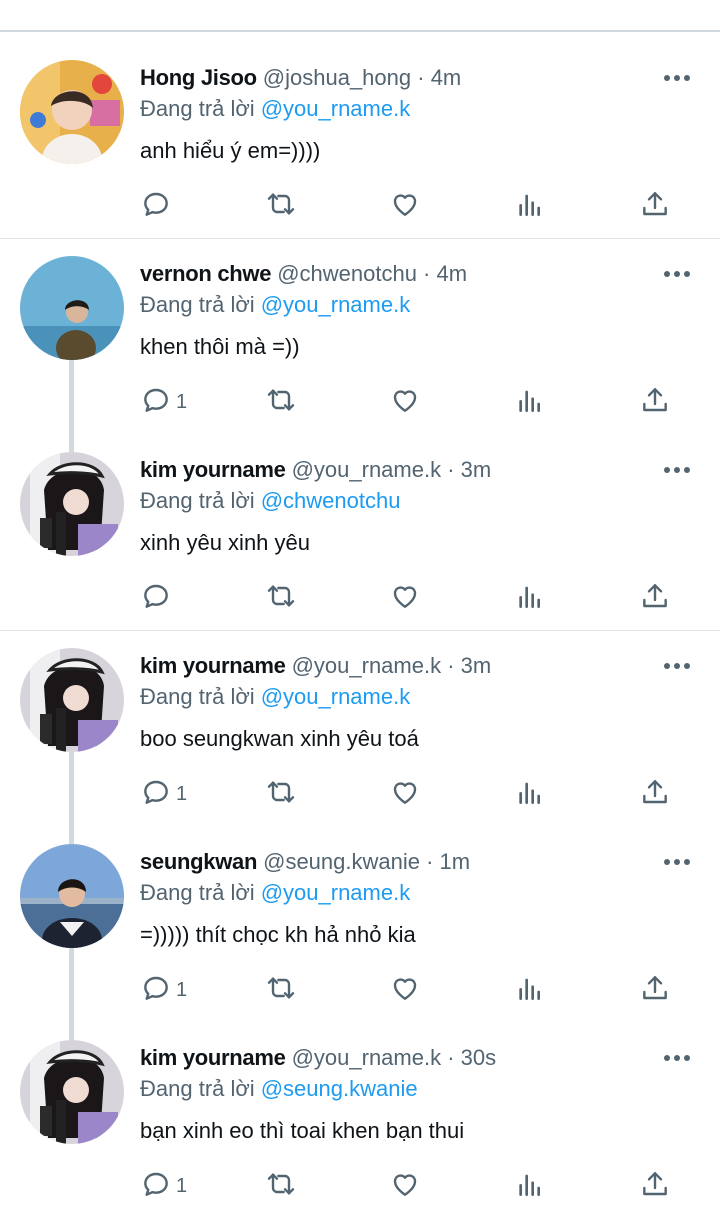 This screenshot has width=720, height=1226. I want to click on timestamp: 1m, so click(455, 861).